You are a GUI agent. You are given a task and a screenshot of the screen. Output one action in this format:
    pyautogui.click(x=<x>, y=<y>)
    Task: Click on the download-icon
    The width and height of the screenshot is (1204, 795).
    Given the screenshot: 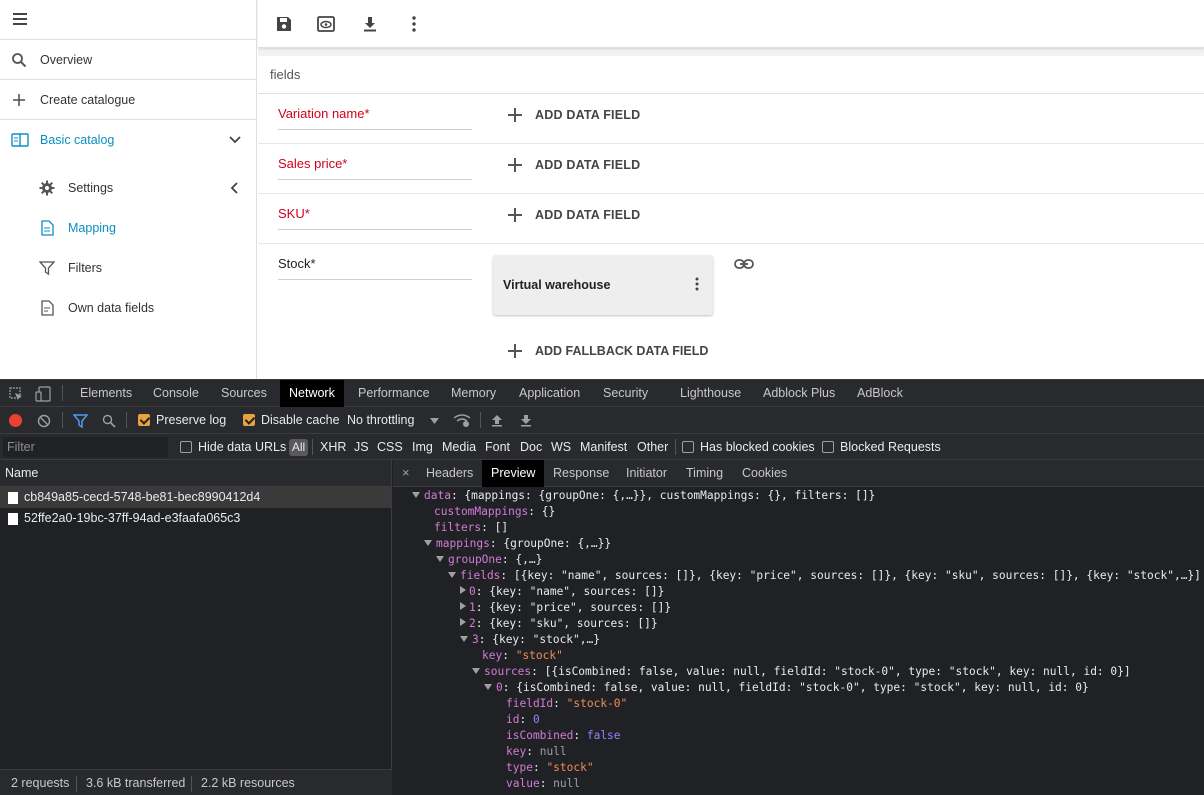 What is the action you would take?
    pyautogui.click(x=370, y=24)
    